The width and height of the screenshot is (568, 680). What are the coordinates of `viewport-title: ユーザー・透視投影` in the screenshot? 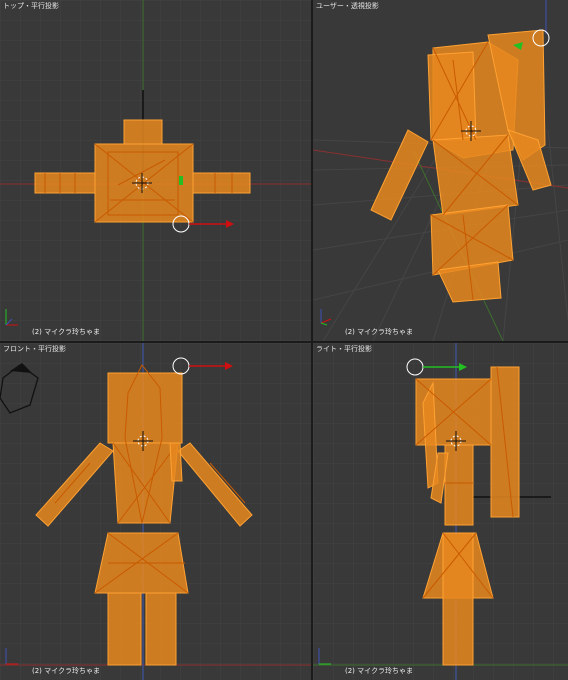 It's located at (347, 6).